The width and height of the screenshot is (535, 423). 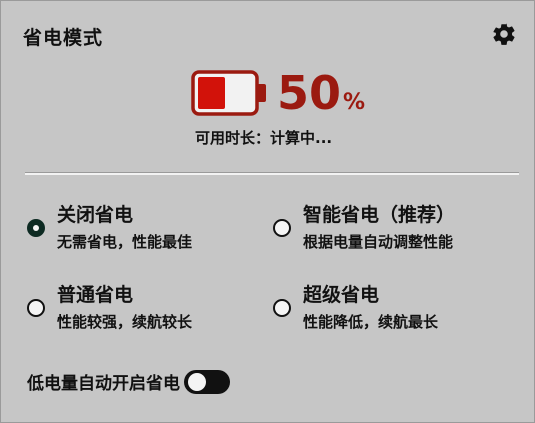 I want to click on mode-radio-super, so click(x=282, y=308).